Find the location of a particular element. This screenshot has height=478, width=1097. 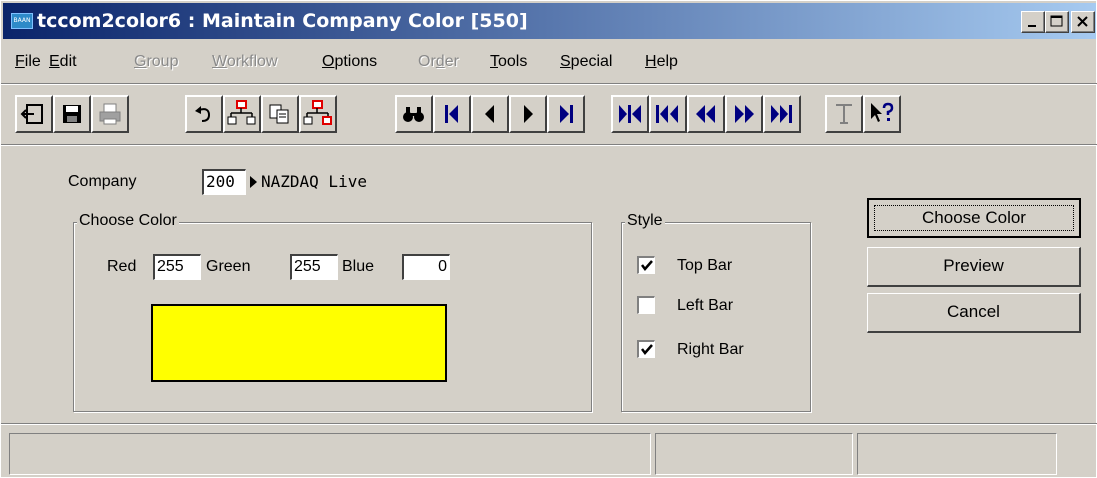

find-icon is located at coordinates (413, 114).